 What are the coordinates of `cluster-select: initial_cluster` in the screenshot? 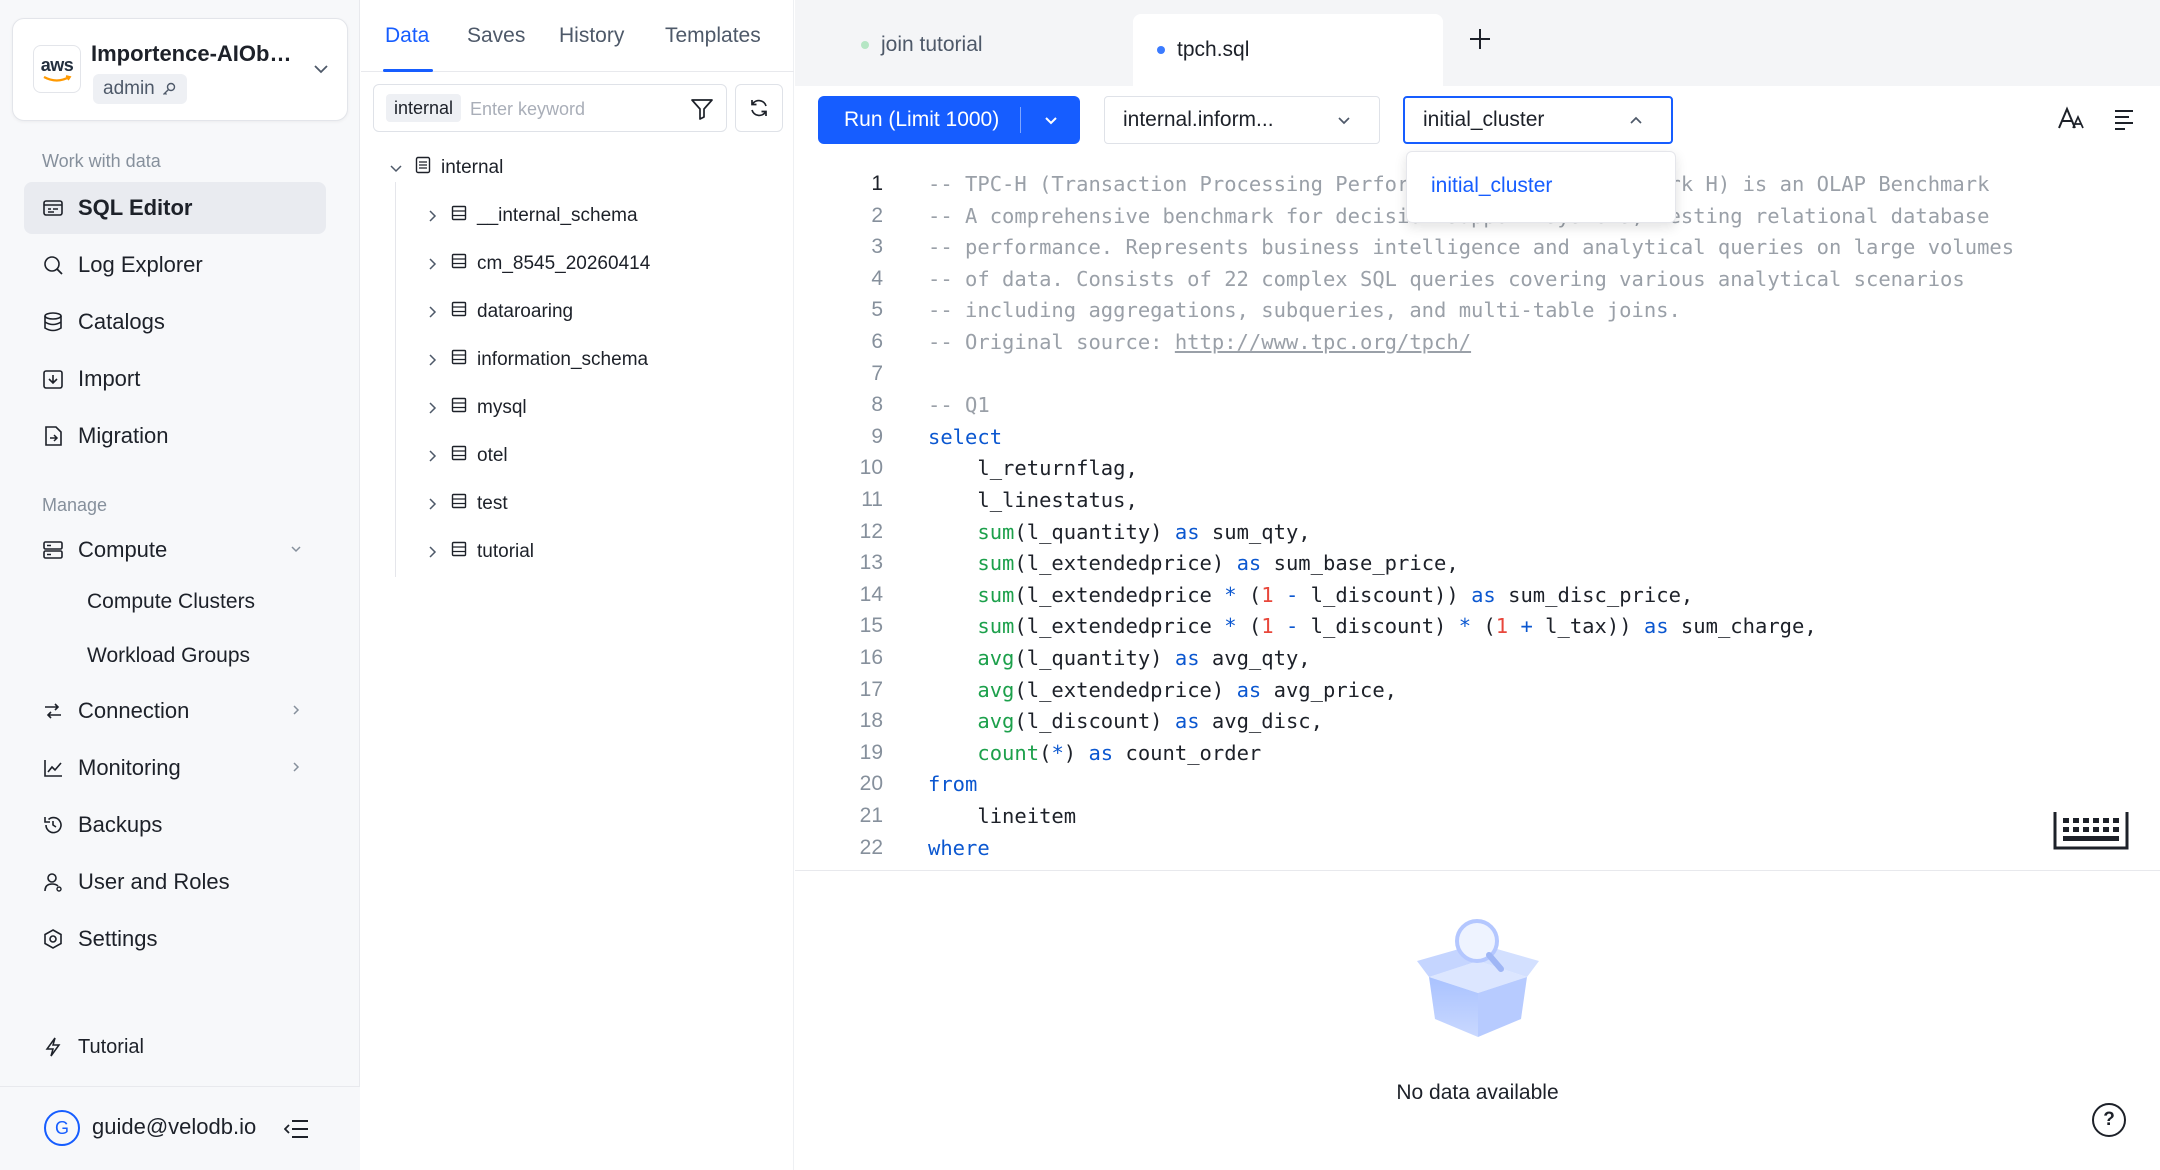 It's located at (1538, 120).